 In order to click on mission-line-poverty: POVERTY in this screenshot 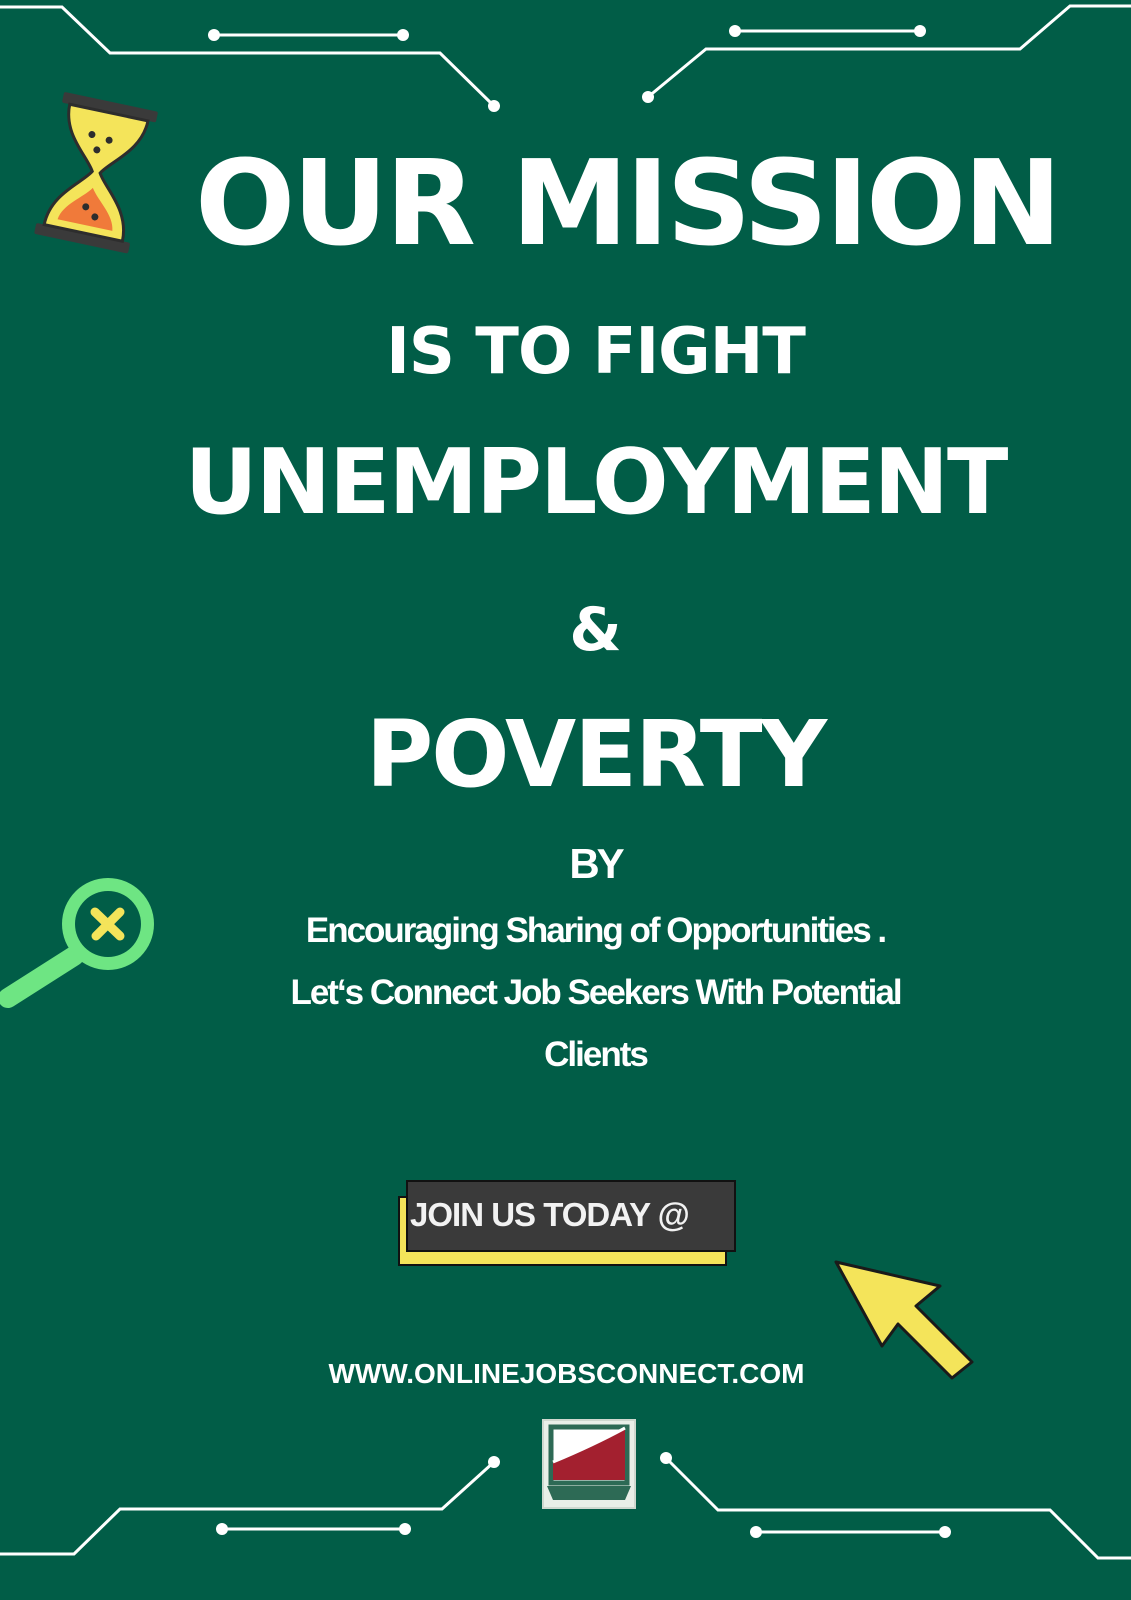, I will do `click(596, 754)`.